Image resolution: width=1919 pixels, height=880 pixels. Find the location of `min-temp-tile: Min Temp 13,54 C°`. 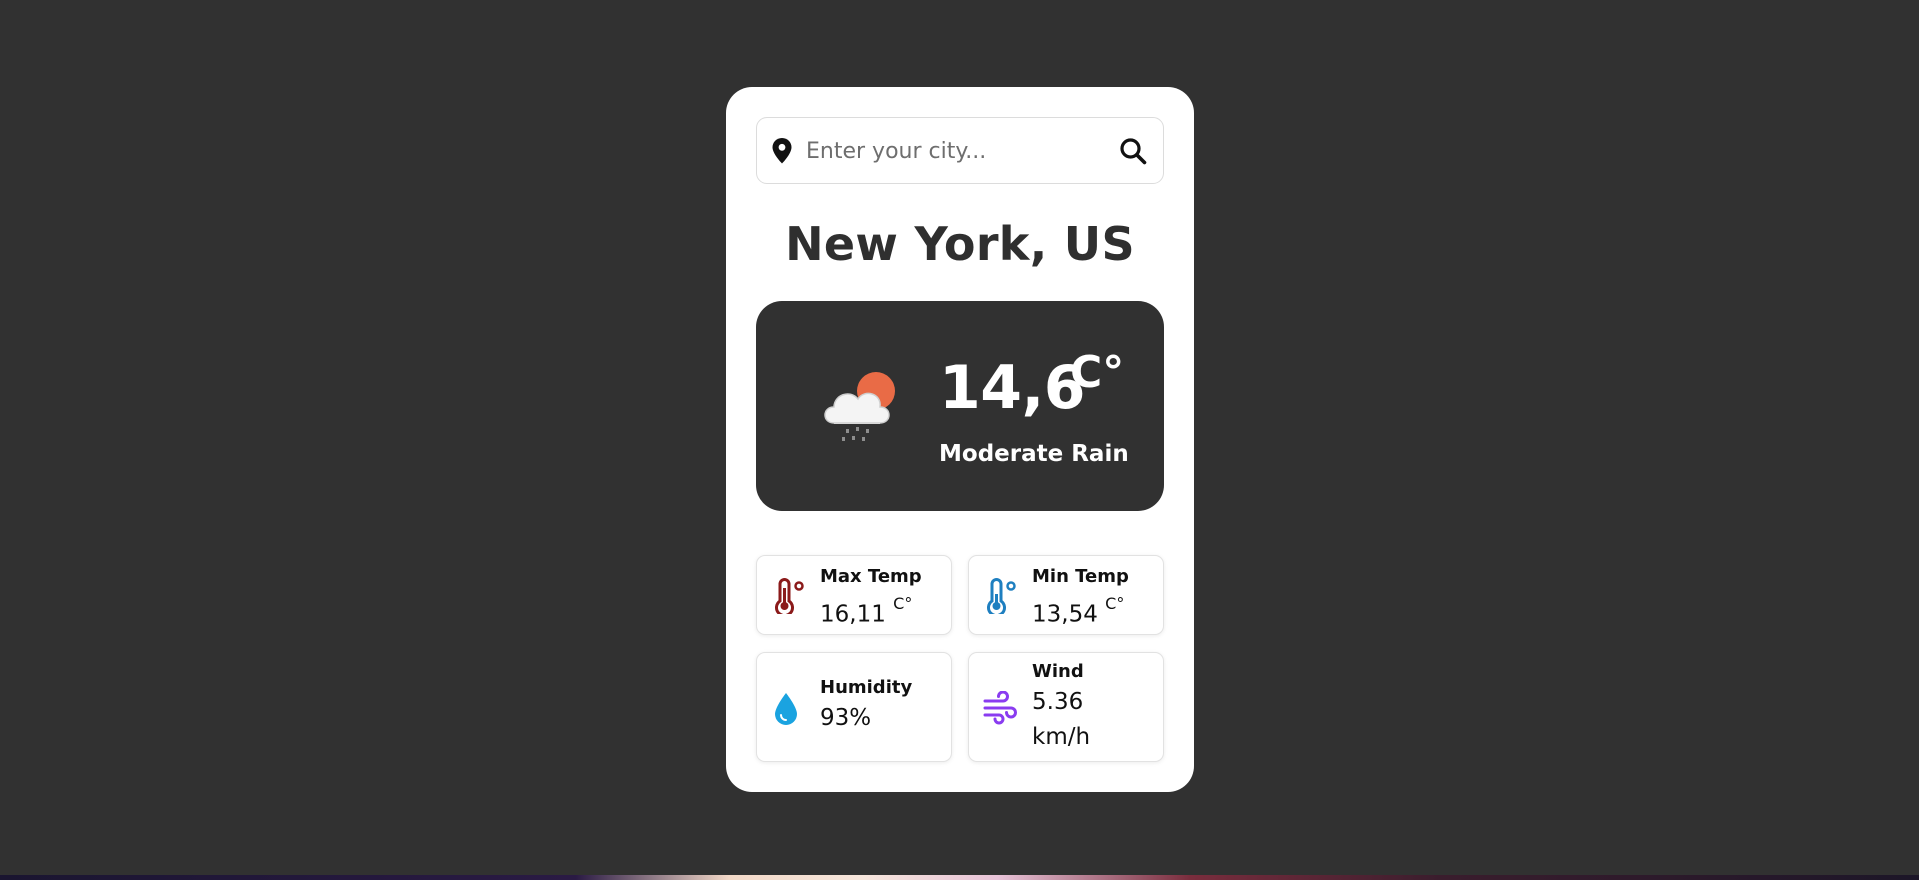

min-temp-tile: Min Temp 13,54 C° is located at coordinates (1066, 595).